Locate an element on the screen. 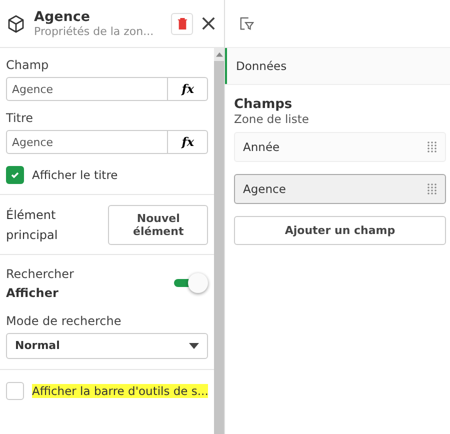  add-field-button: Ajouter un champ is located at coordinates (340, 230).